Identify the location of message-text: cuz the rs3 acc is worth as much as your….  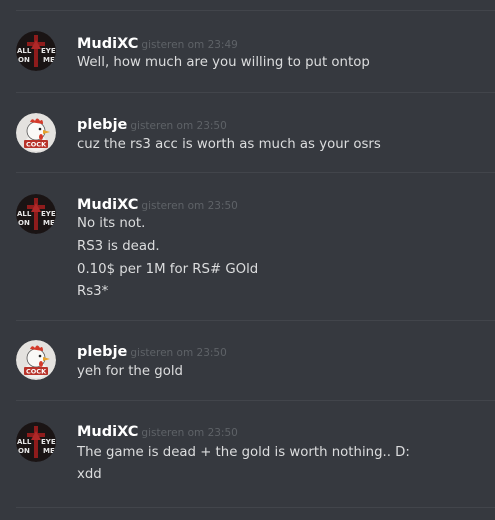
(229, 144).